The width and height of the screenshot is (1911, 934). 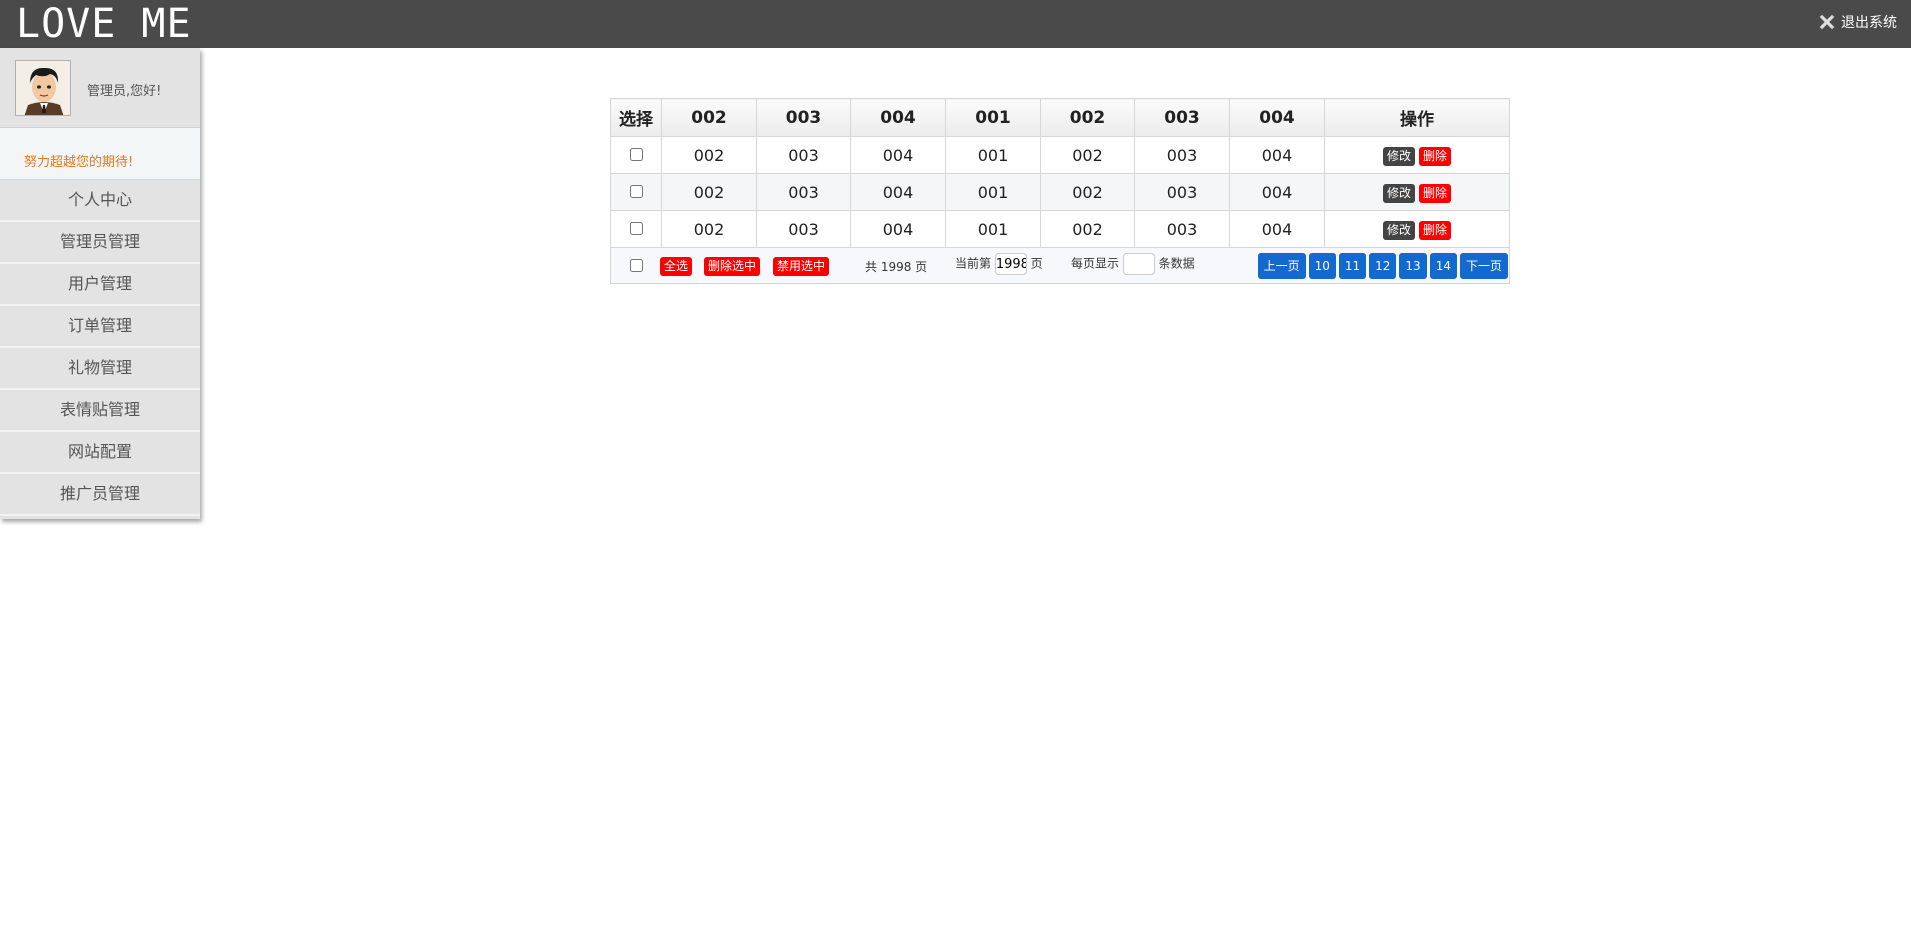 What do you see at coordinates (801, 266) in the screenshot?
I see `disable-selected-button: 禁用选中` at bounding box center [801, 266].